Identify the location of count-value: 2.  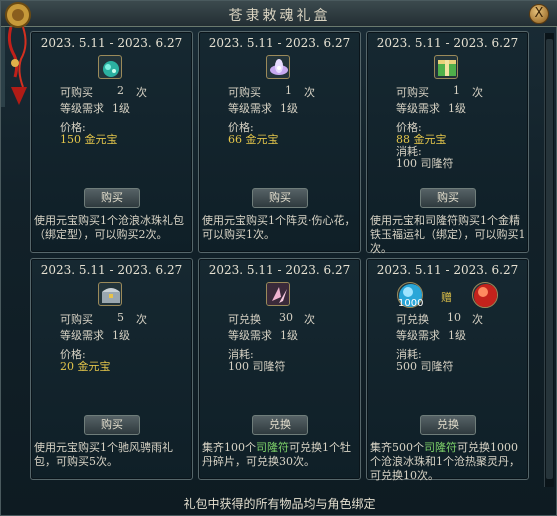
(120, 90).